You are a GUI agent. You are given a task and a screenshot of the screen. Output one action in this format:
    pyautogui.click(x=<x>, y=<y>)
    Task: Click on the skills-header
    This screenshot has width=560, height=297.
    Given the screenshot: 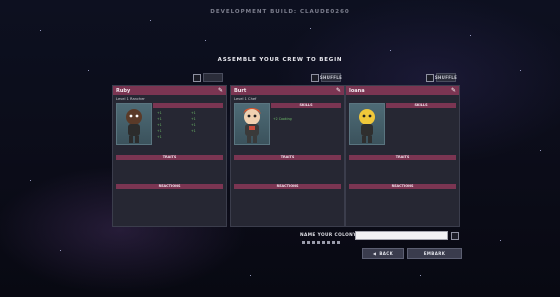 What is the action you would take?
    pyautogui.click(x=188, y=105)
    